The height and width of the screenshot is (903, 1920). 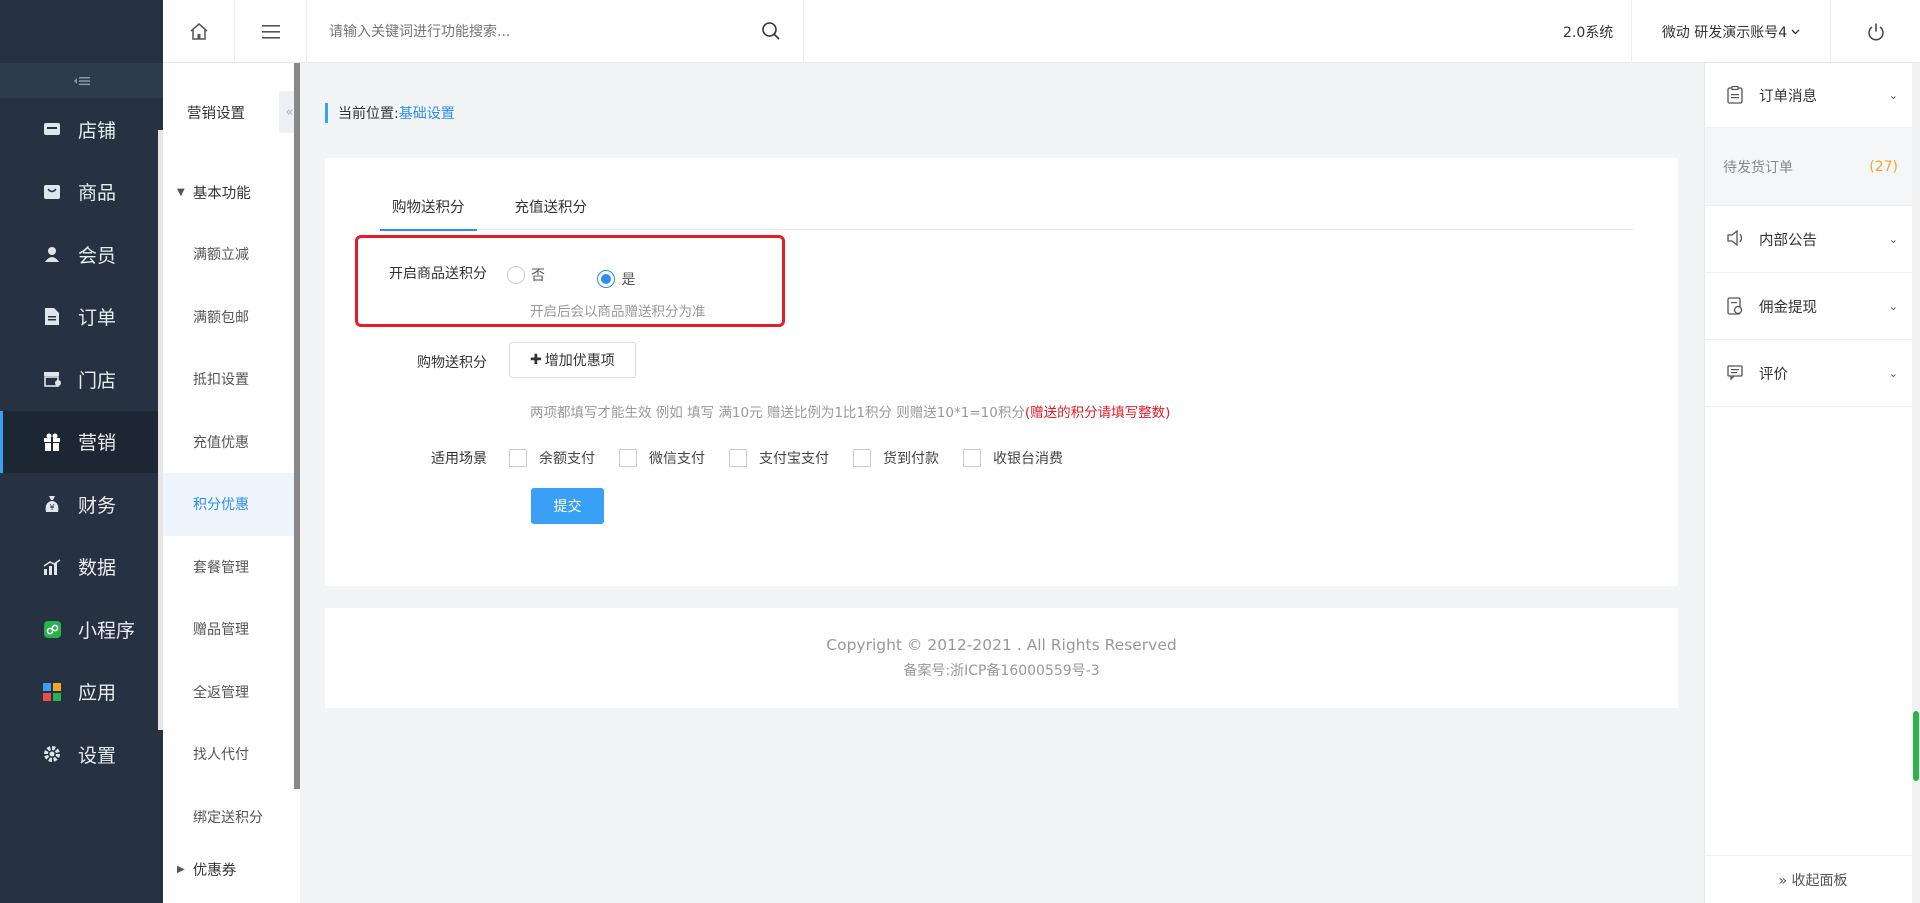 I want to click on tab-recharge-points: 充值送积分, so click(x=551, y=206).